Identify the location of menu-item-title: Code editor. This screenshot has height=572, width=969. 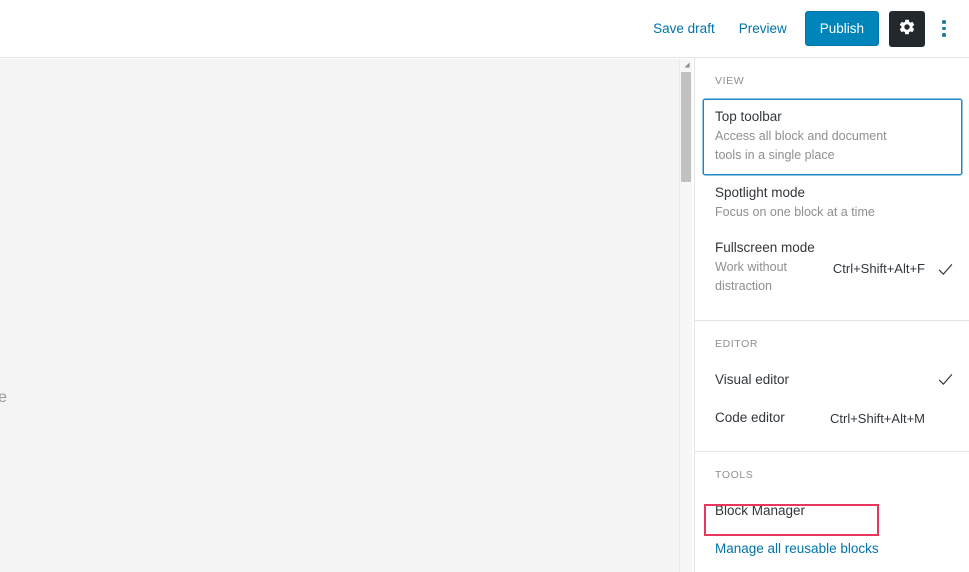
(750, 417).